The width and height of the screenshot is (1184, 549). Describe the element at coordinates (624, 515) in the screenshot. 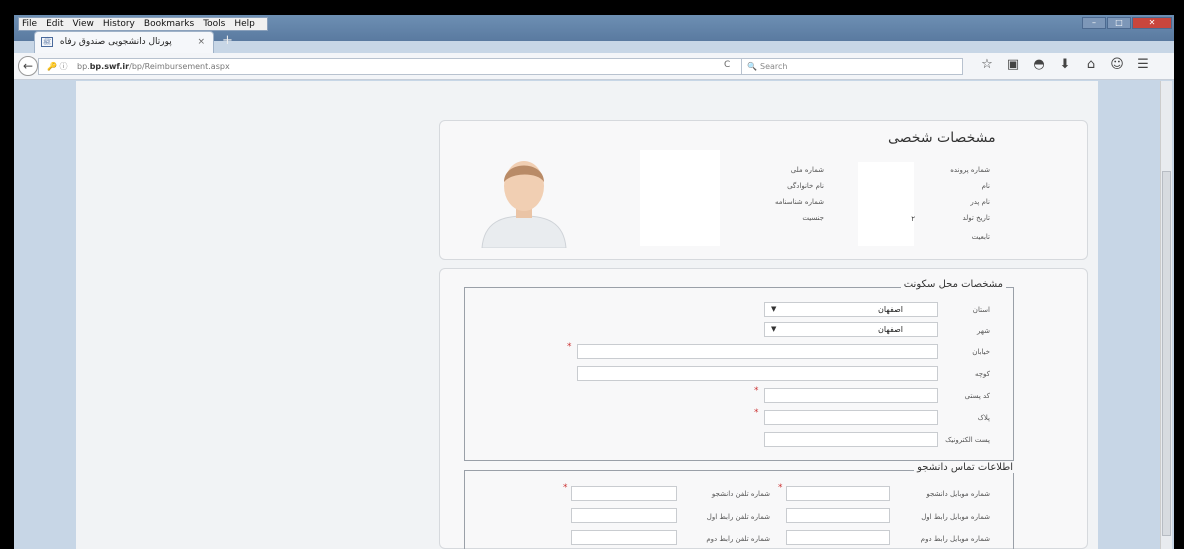

I see `phone-rel1-input` at that location.